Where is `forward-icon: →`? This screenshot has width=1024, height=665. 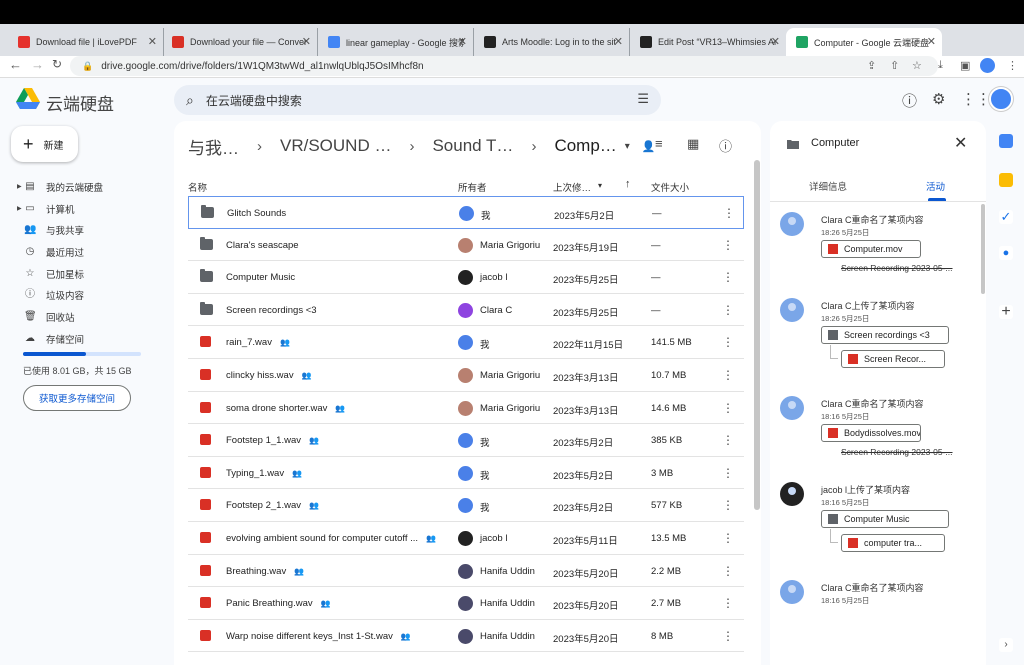
forward-icon: → is located at coordinates (37, 64).